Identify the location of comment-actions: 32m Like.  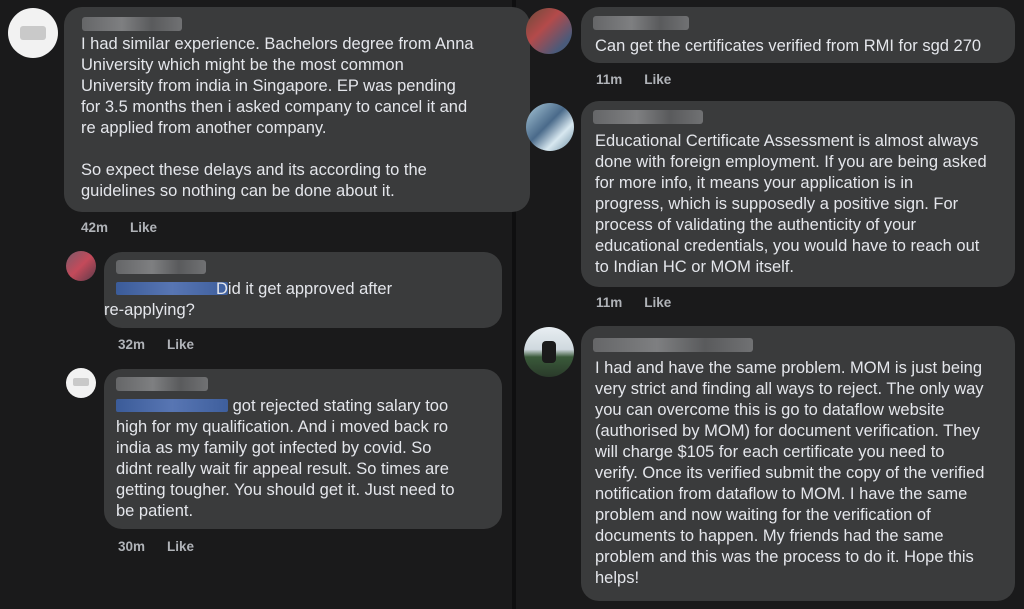
(156, 344).